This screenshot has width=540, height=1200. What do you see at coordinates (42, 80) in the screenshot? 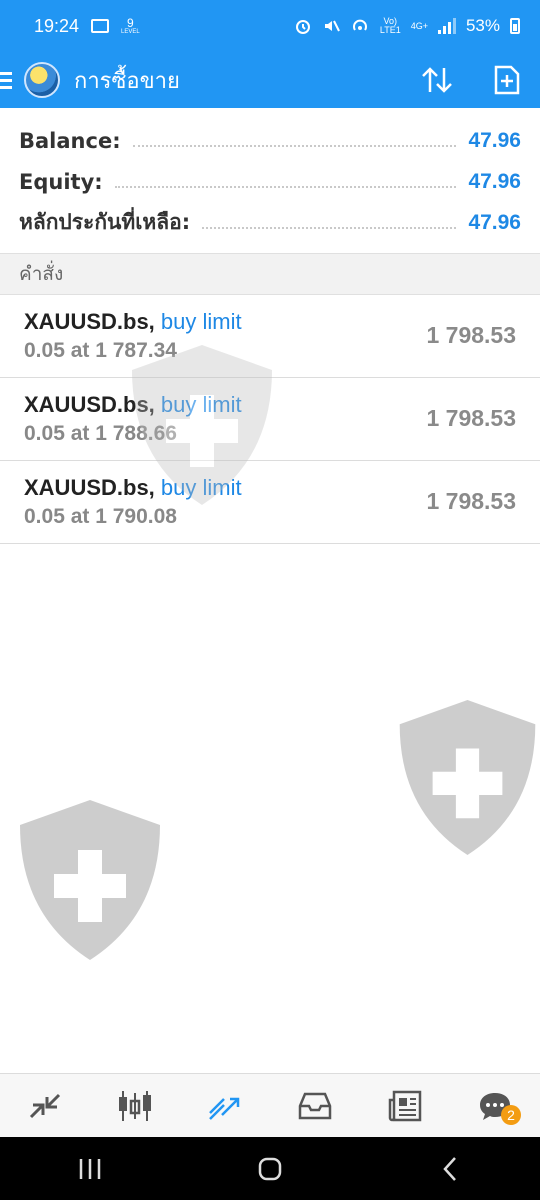
I see `app-logo` at bounding box center [42, 80].